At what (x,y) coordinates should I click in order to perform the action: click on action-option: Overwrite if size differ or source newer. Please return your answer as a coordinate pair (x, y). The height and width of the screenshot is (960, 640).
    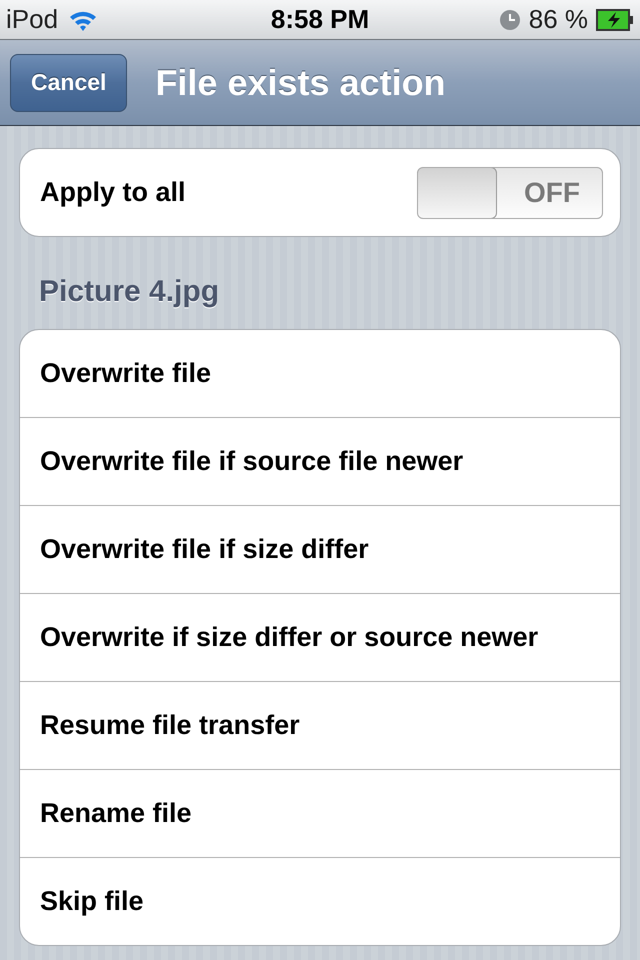
    Looking at the image, I should click on (320, 637).